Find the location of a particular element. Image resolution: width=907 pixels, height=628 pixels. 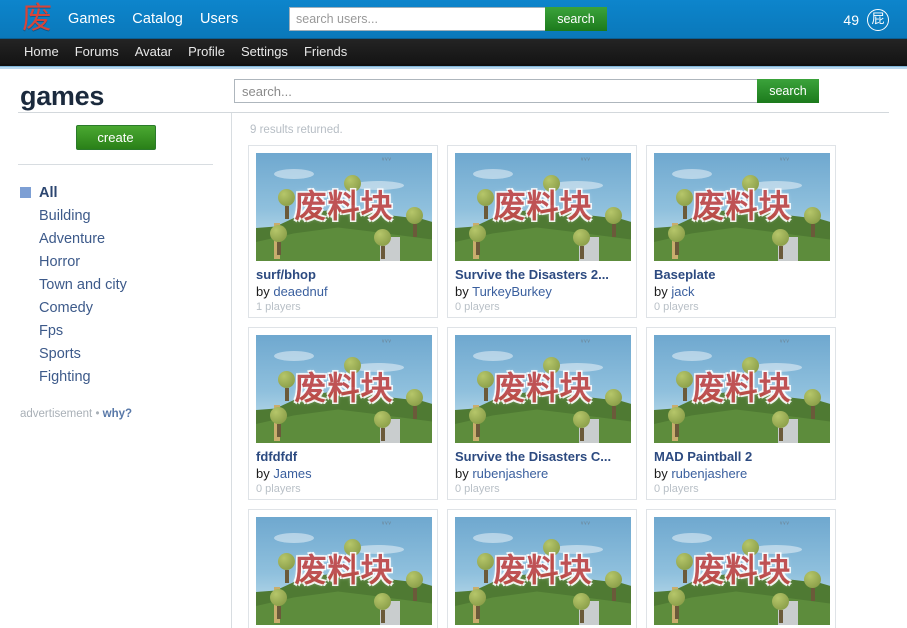

sidebar-item-sports: Sports is located at coordinates (124, 353).